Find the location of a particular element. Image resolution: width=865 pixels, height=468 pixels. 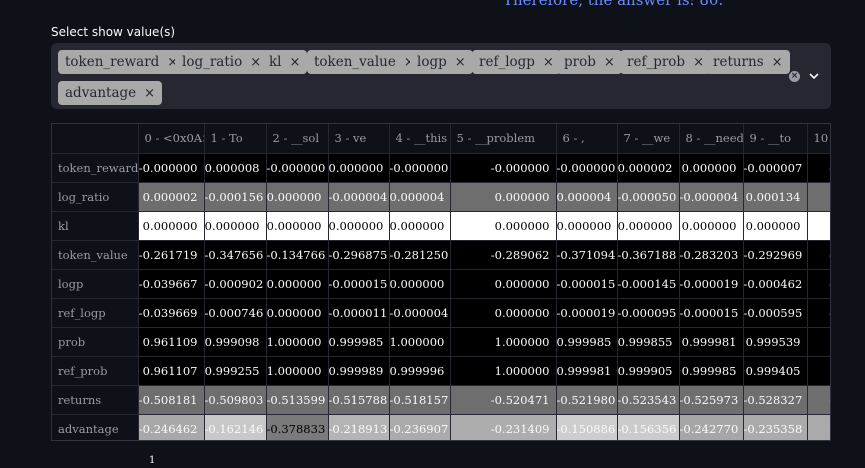

table-cell: -0.520471 is located at coordinates (503, 400).